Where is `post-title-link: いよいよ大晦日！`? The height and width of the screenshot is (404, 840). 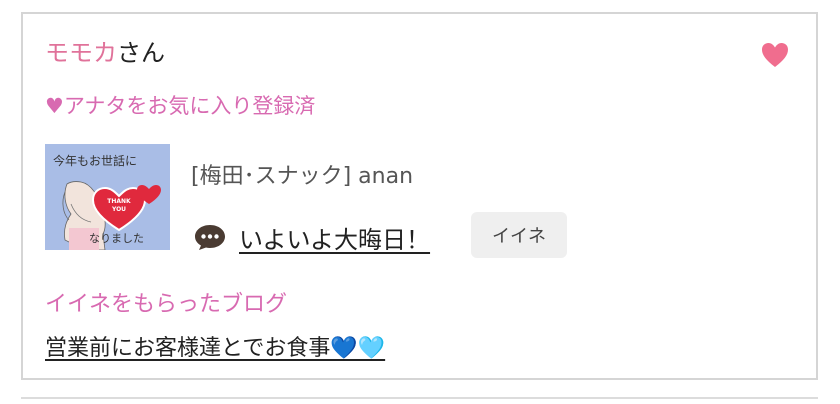 post-title-link: いよいよ大晦日！ is located at coordinates (334, 237).